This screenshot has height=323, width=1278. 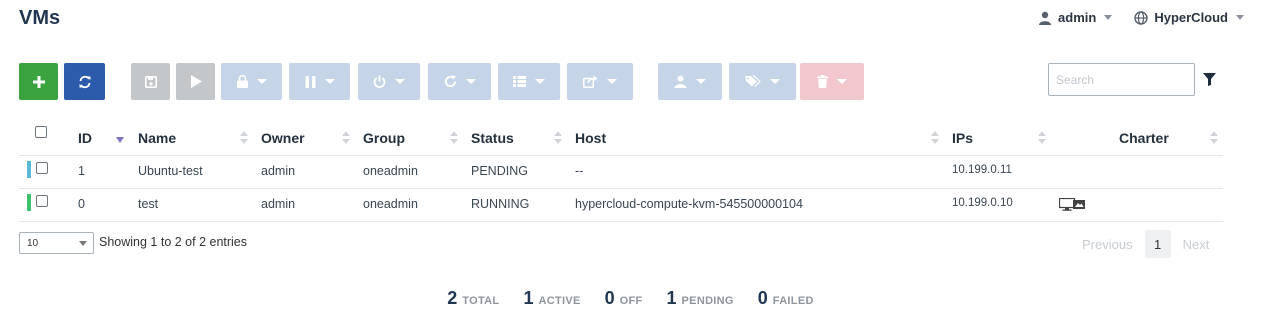 What do you see at coordinates (56, 243) in the screenshot?
I see `page-length-select: 10` at bounding box center [56, 243].